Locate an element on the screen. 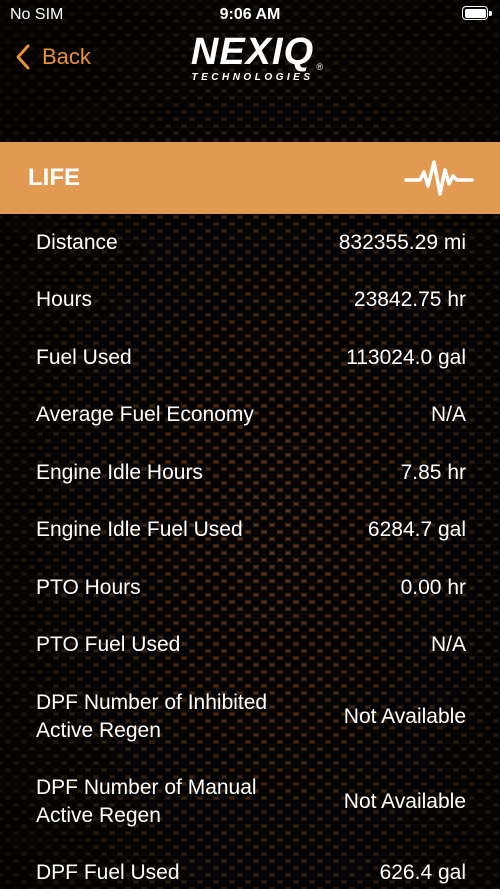 The height and width of the screenshot is (889, 500). list-item: Average Fuel Economy N/A is located at coordinates (250, 416).